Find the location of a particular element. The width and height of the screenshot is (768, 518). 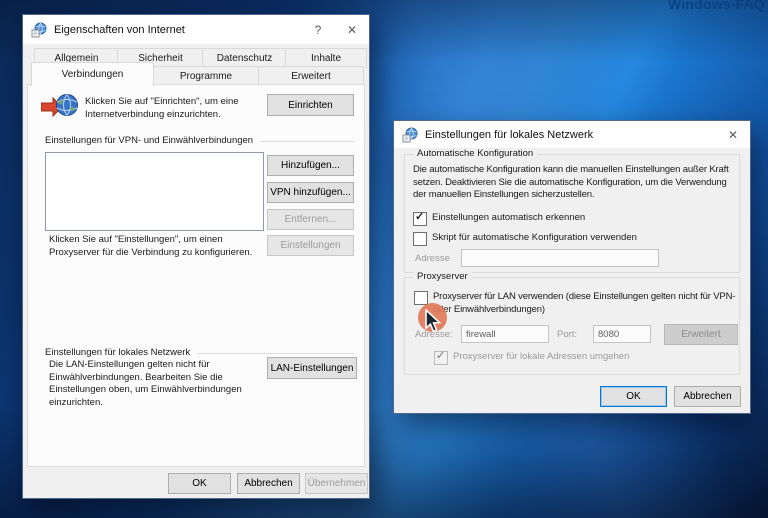

vpn-group-divider is located at coordinates (307, 141).